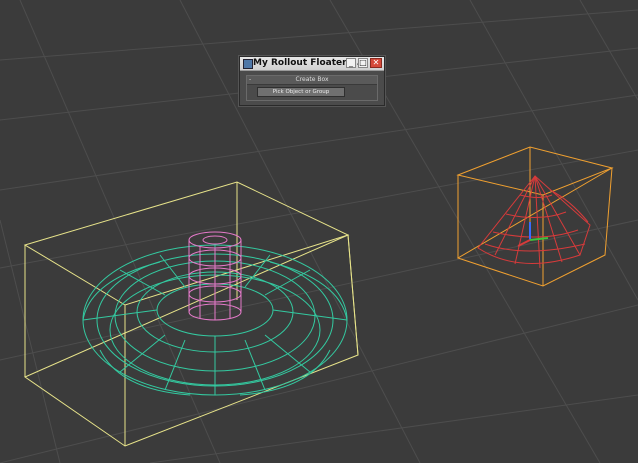 The height and width of the screenshot is (463, 638). Describe the element at coordinates (250, 79) in the screenshot. I see `rollout-collapse-marker: -` at that location.